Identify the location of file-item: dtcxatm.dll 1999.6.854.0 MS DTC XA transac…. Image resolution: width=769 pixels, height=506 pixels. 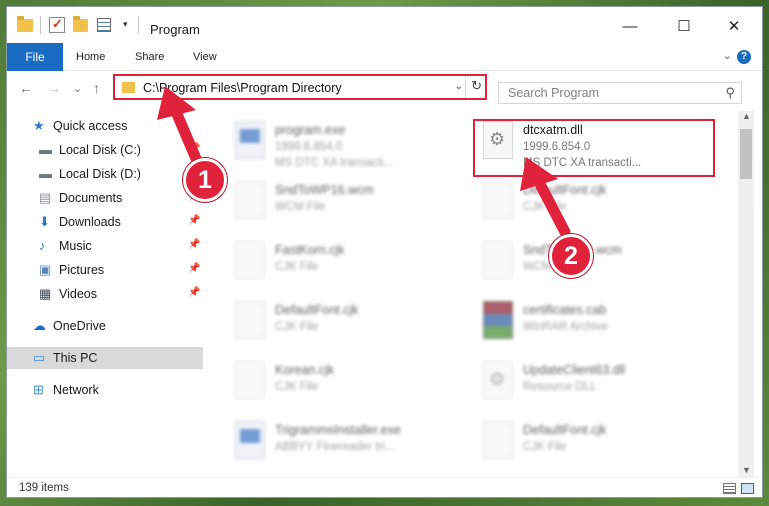
(595, 145).